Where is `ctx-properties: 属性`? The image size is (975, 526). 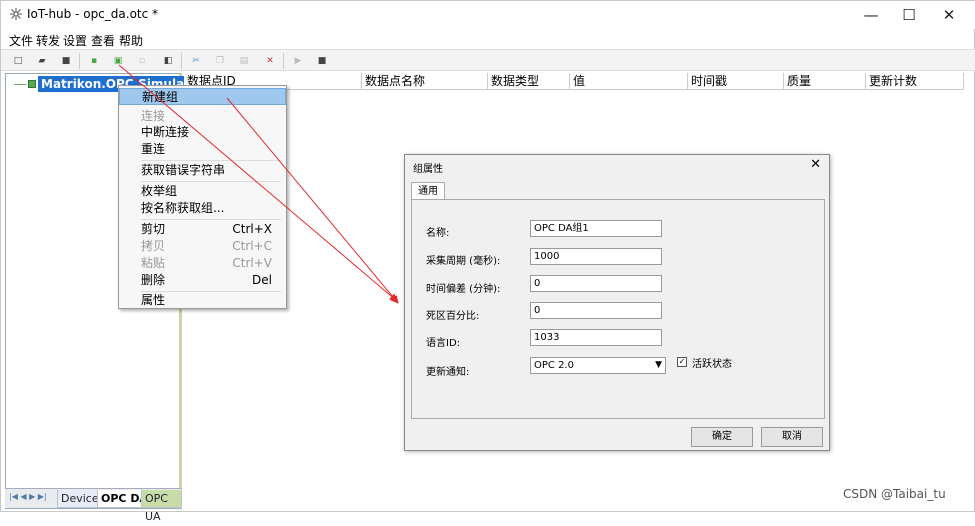 ctx-properties: 属性 is located at coordinates (202, 300).